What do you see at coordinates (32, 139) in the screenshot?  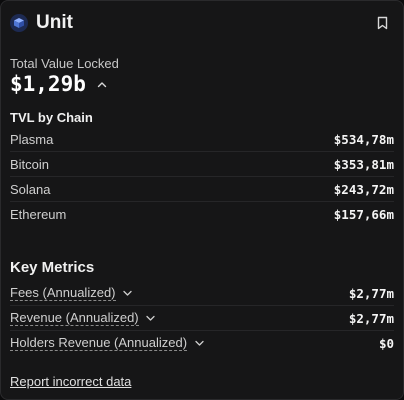 I see `chain-name: Plasma` at bounding box center [32, 139].